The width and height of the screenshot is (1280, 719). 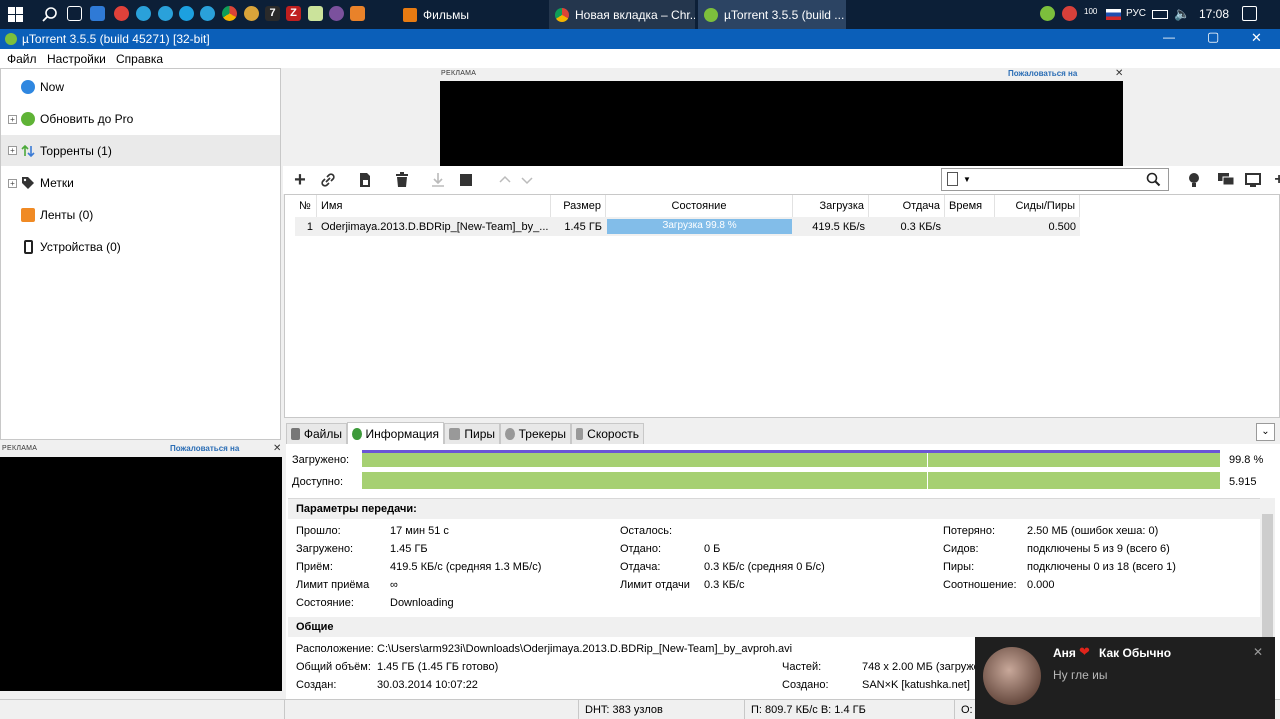 What do you see at coordinates (140, 150) in the screenshot?
I see `sidebar-item-torrents: + Торренты (1)` at bounding box center [140, 150].